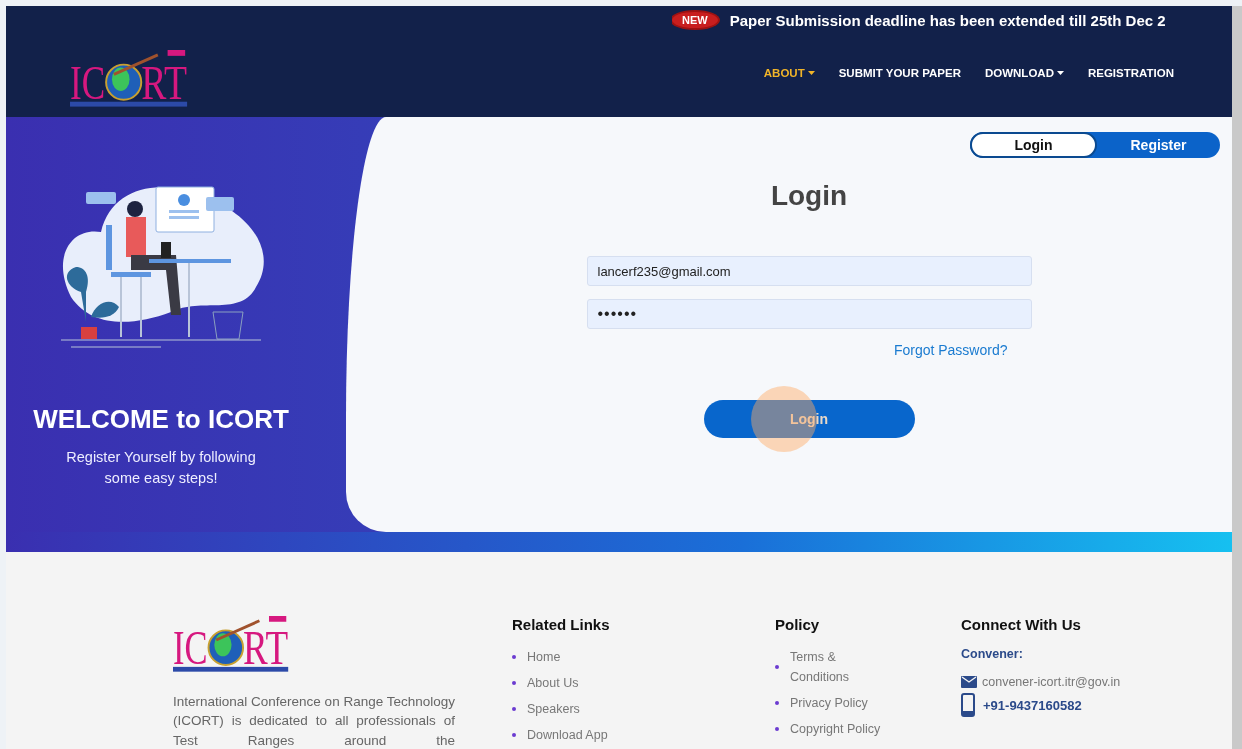  What do you see at coordinates (1024, 73) in the screenshot?
I see `nav-link: DOWNLOAD` at bounding box center [1024, 73].